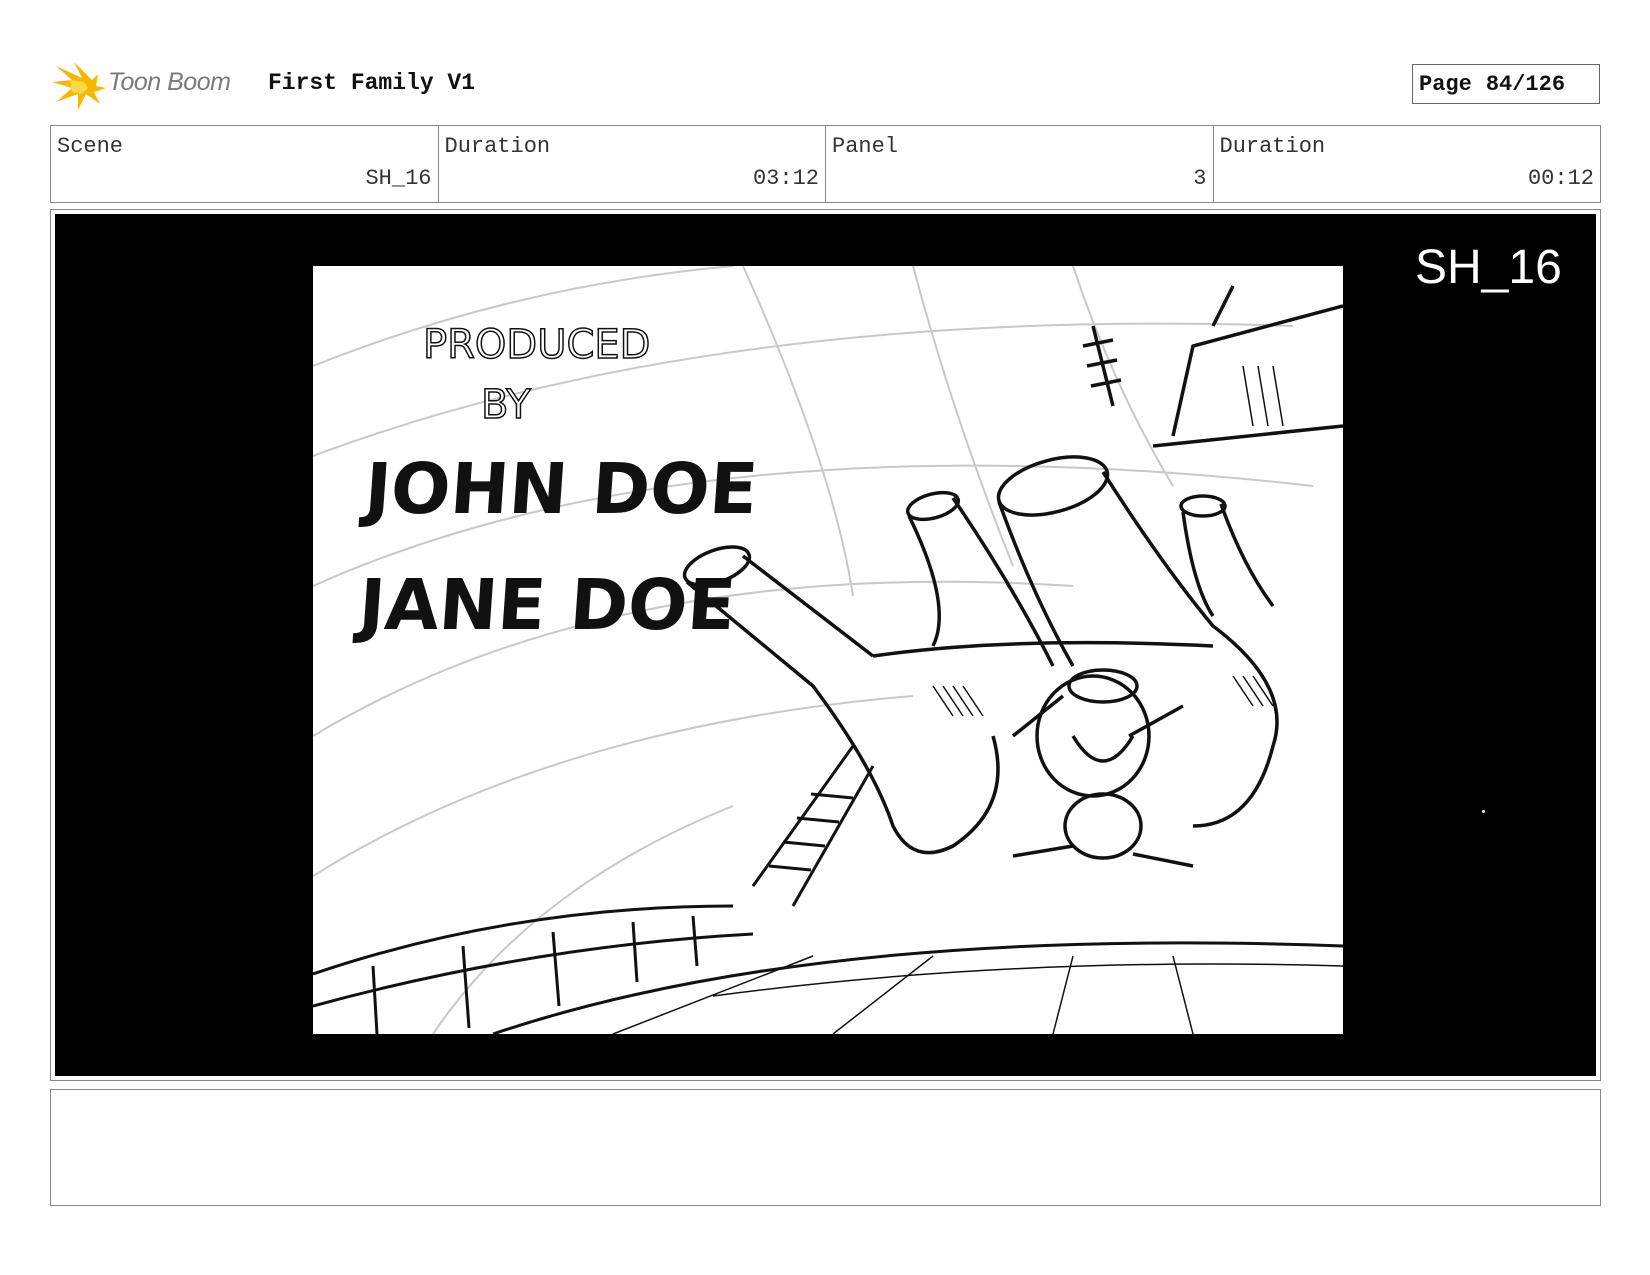 The height and width of the screenshot is (1275, 1650). Describe the element at coordinates (1488, 267) in the screenshot. I see `shot-label: SH_16` at that location.